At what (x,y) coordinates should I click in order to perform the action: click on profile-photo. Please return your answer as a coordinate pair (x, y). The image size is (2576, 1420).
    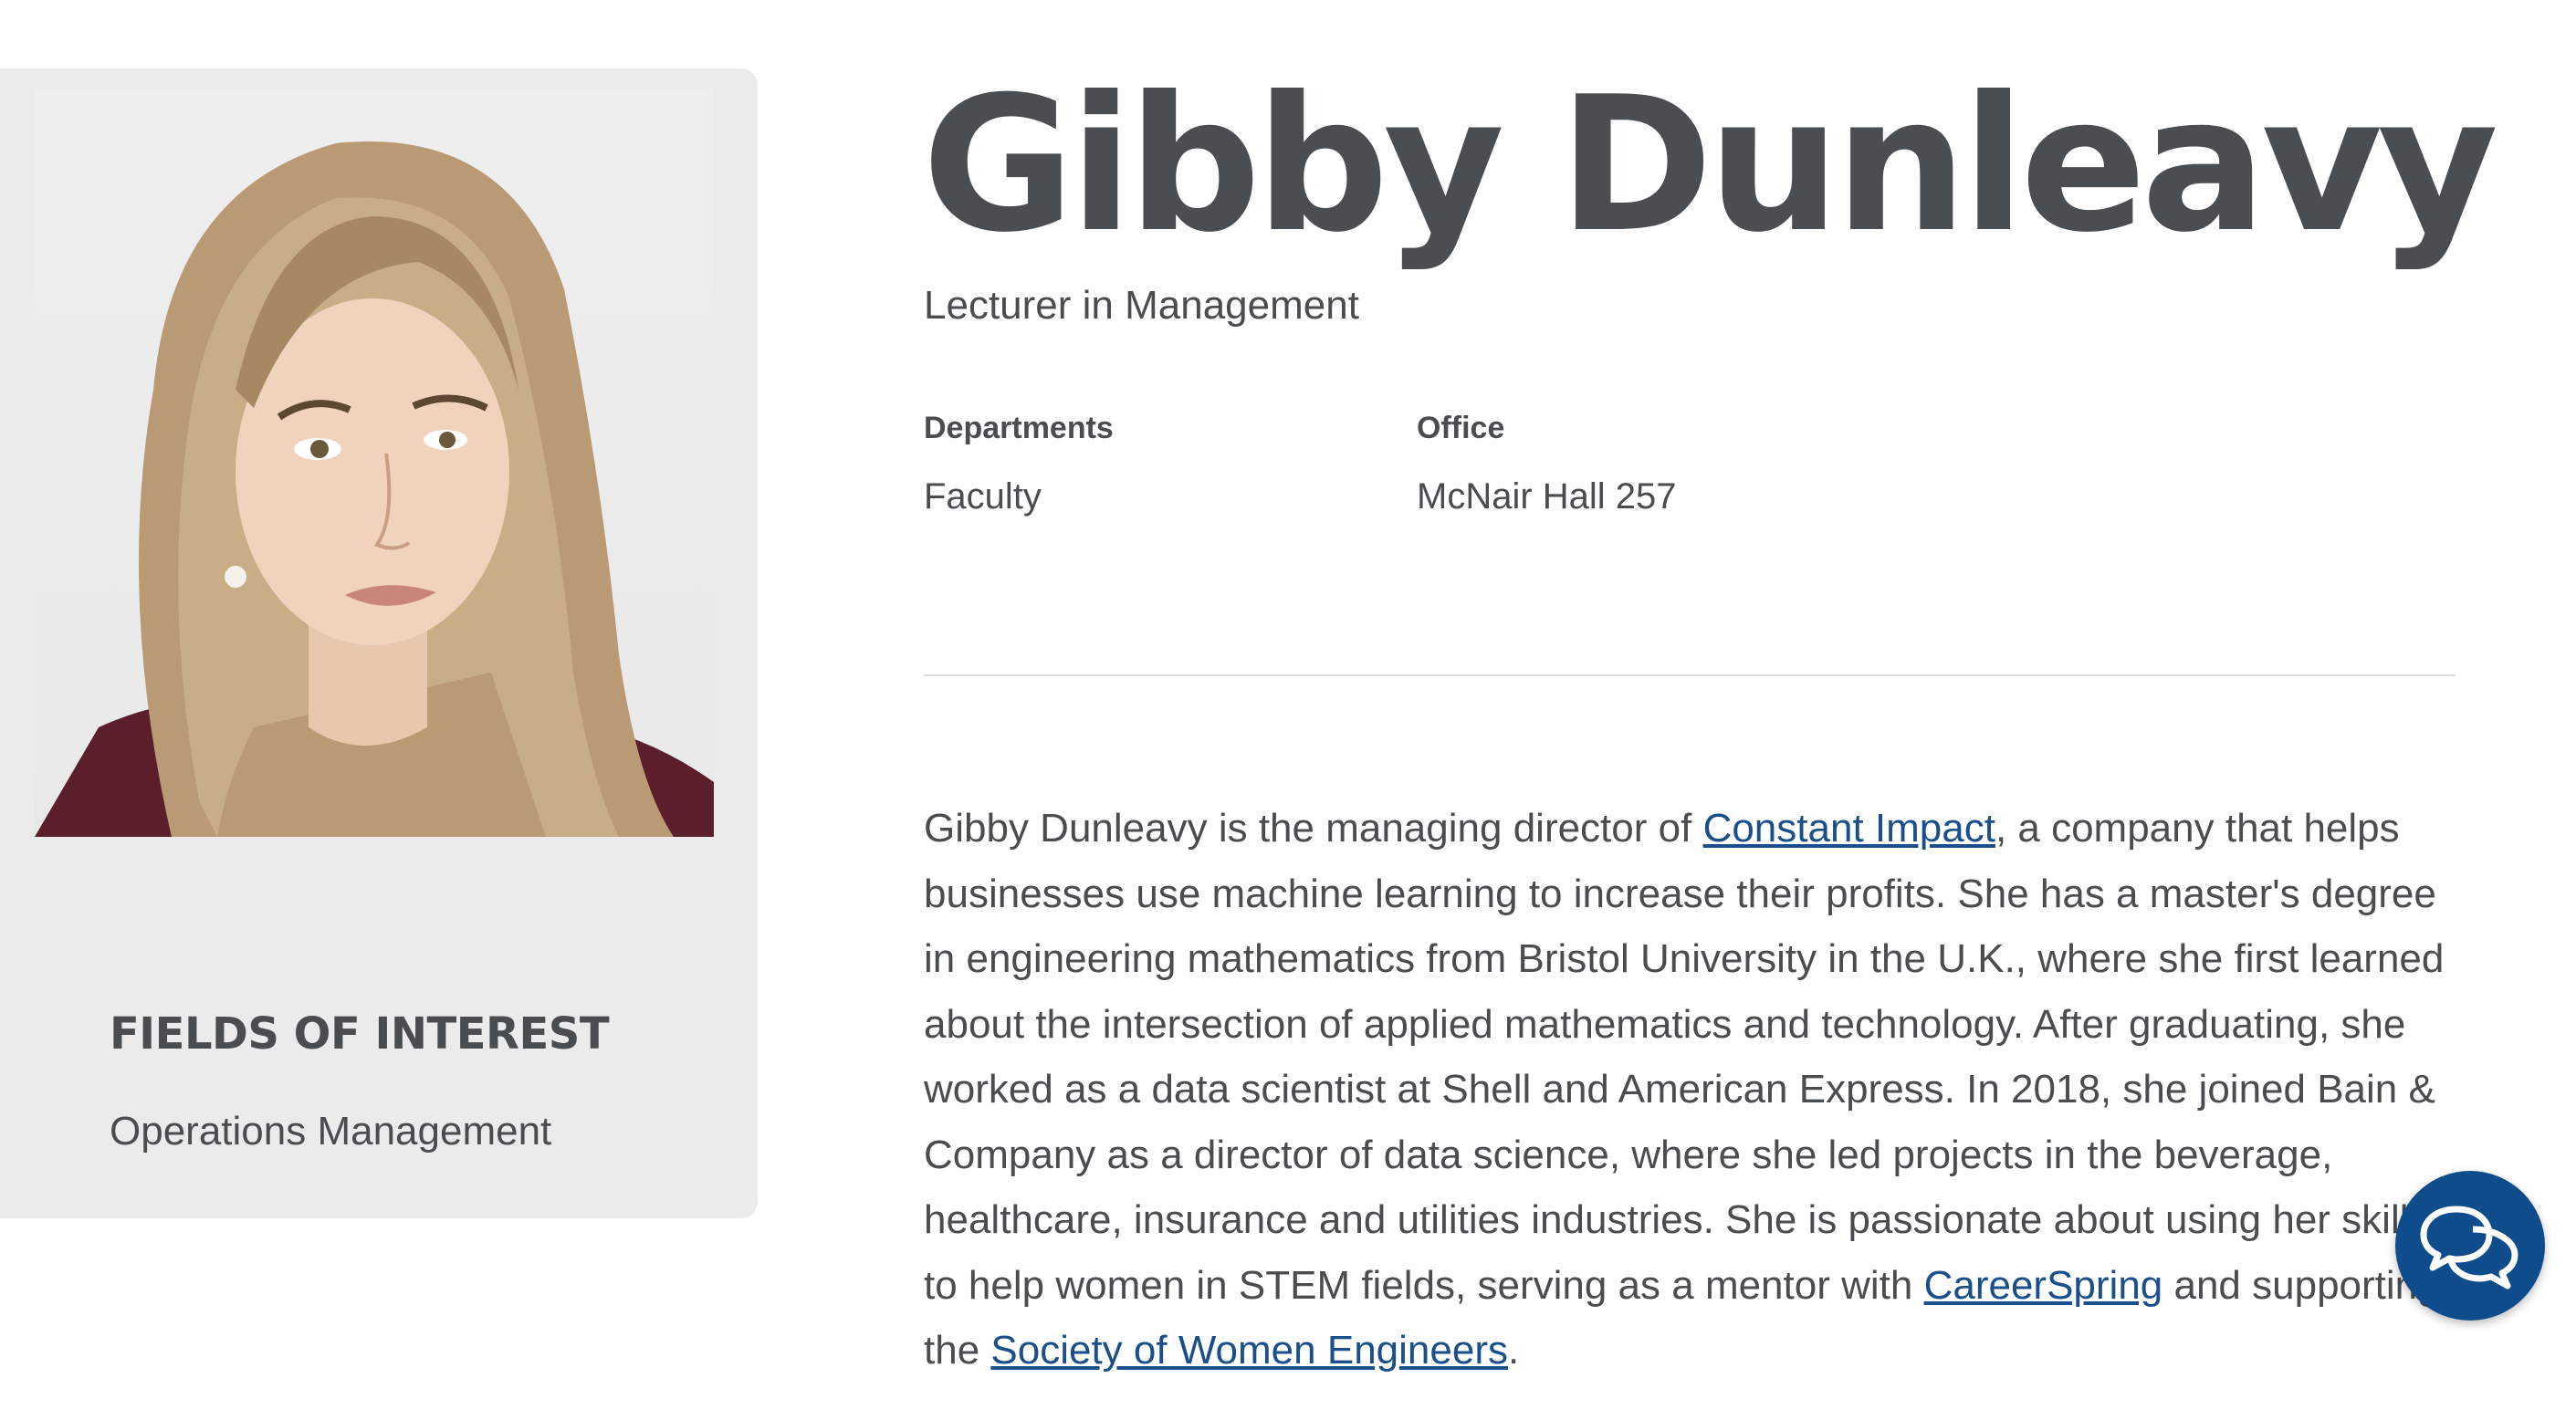
    Looking at the image, I should click on (374, 463).